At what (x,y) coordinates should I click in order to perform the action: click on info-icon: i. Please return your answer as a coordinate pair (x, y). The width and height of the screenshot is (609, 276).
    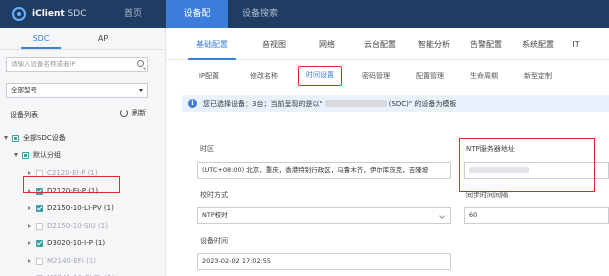
    Looking at the image, I should click on (192, 103).